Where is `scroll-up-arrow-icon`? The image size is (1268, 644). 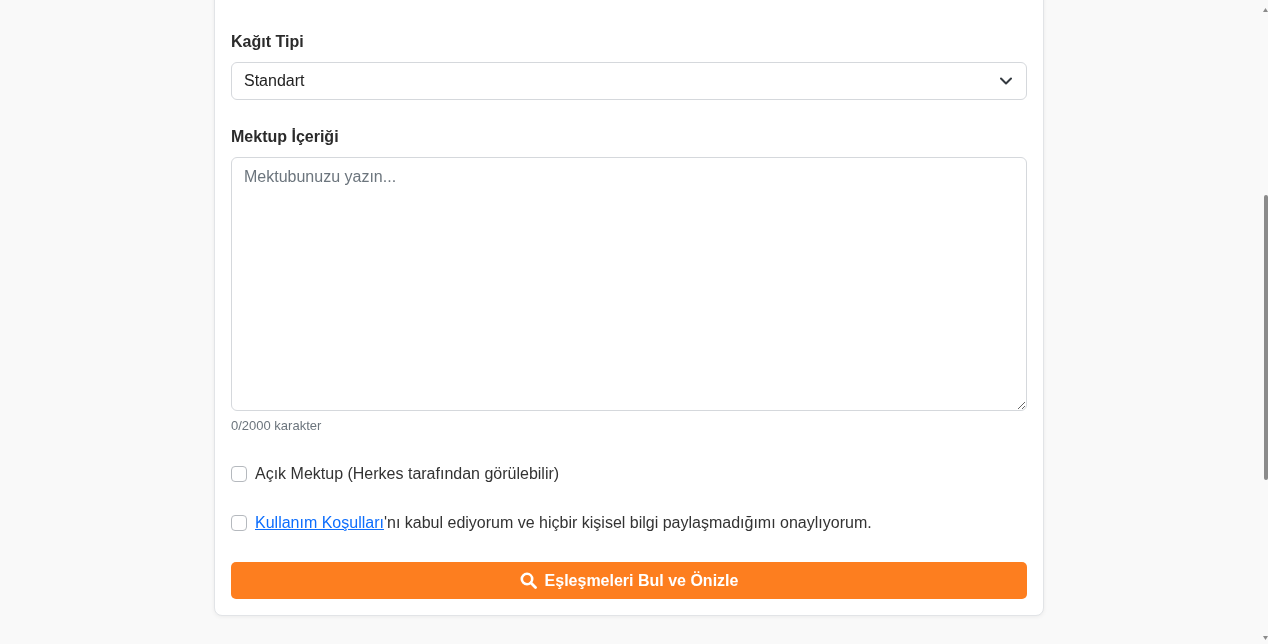 scroll-up-arrow-icon is located at coordinates (1265, 10).